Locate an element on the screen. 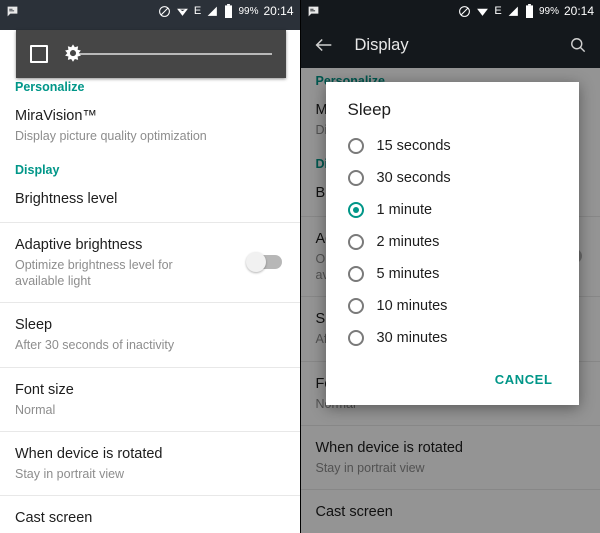 The width and height of the screenshot is (600, 533). brightness-slider is located at coordinates (167, 54).